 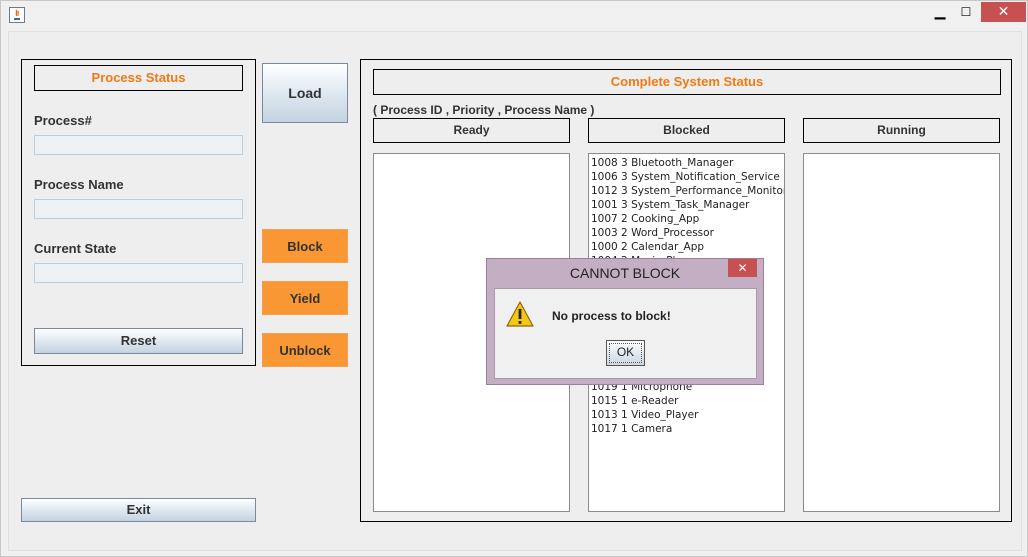 I want to click on ok-button: OK, so click(x=625, y=353).